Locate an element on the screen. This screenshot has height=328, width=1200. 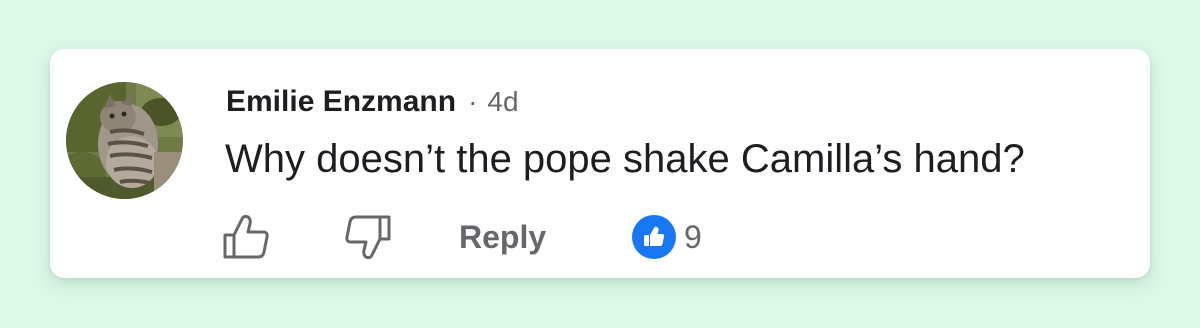
reply-button: Reply is located at coordinates (502, 237).